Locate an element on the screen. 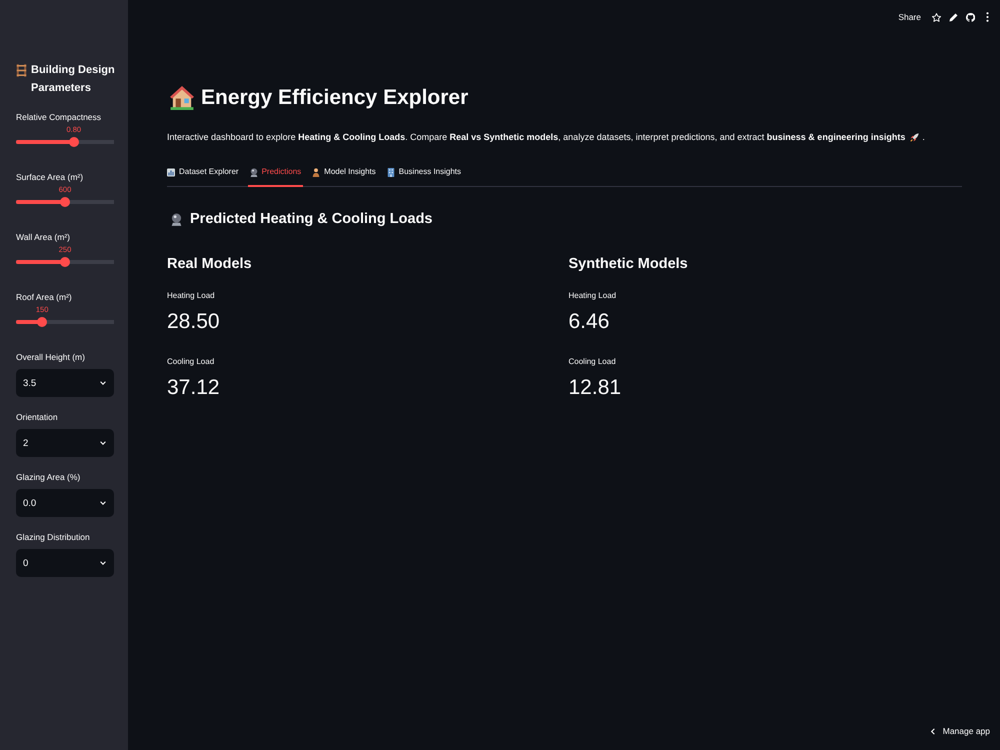 Image resolution: width=1000 pixels, height=750 pixels. rocket-icon is located at coordinates (915, 137).